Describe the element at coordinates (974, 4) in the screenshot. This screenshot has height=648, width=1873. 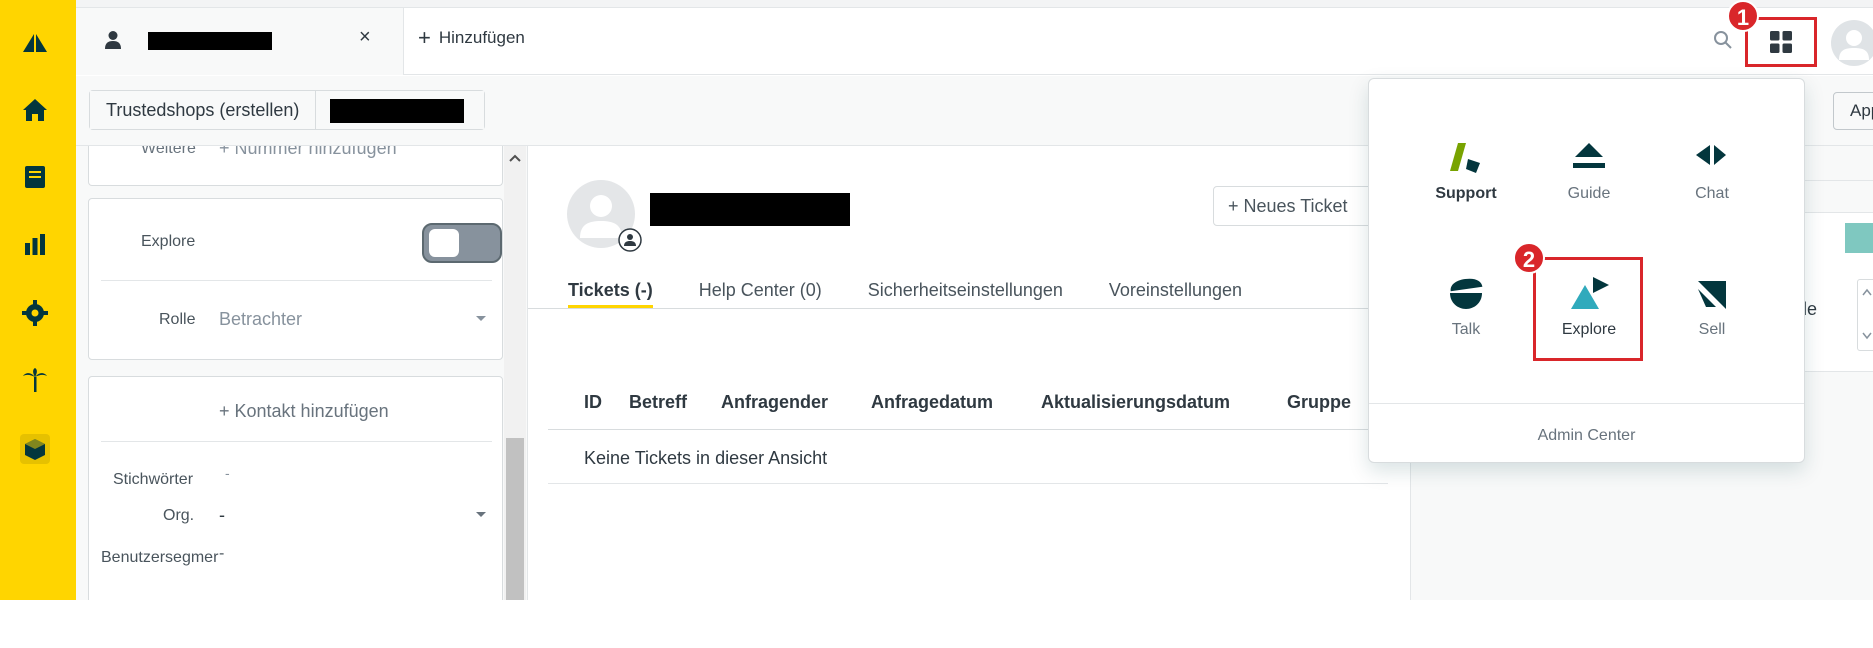
I see `browser-top-strip` at that location.